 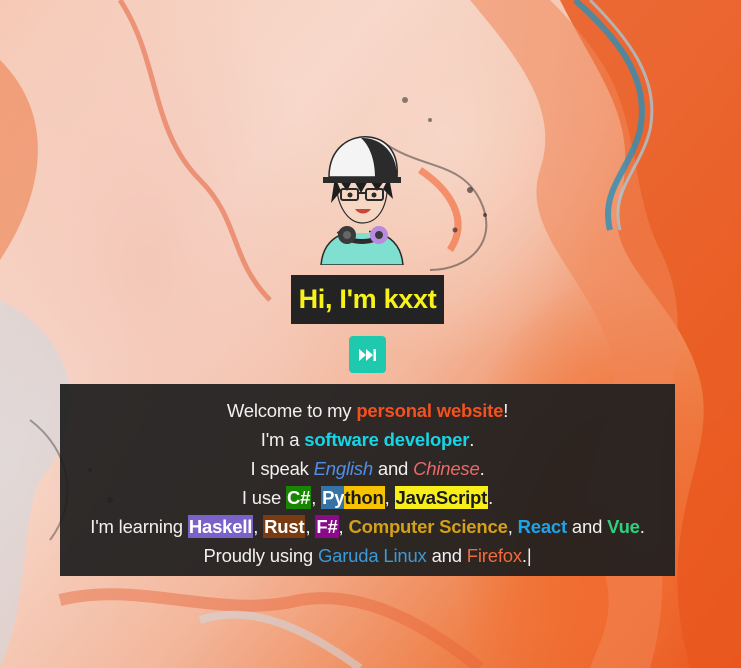 What do you see at coordinates (263, 497) in the screenshot?
I see `intro-text: I use` at bounding box center [263, 497].